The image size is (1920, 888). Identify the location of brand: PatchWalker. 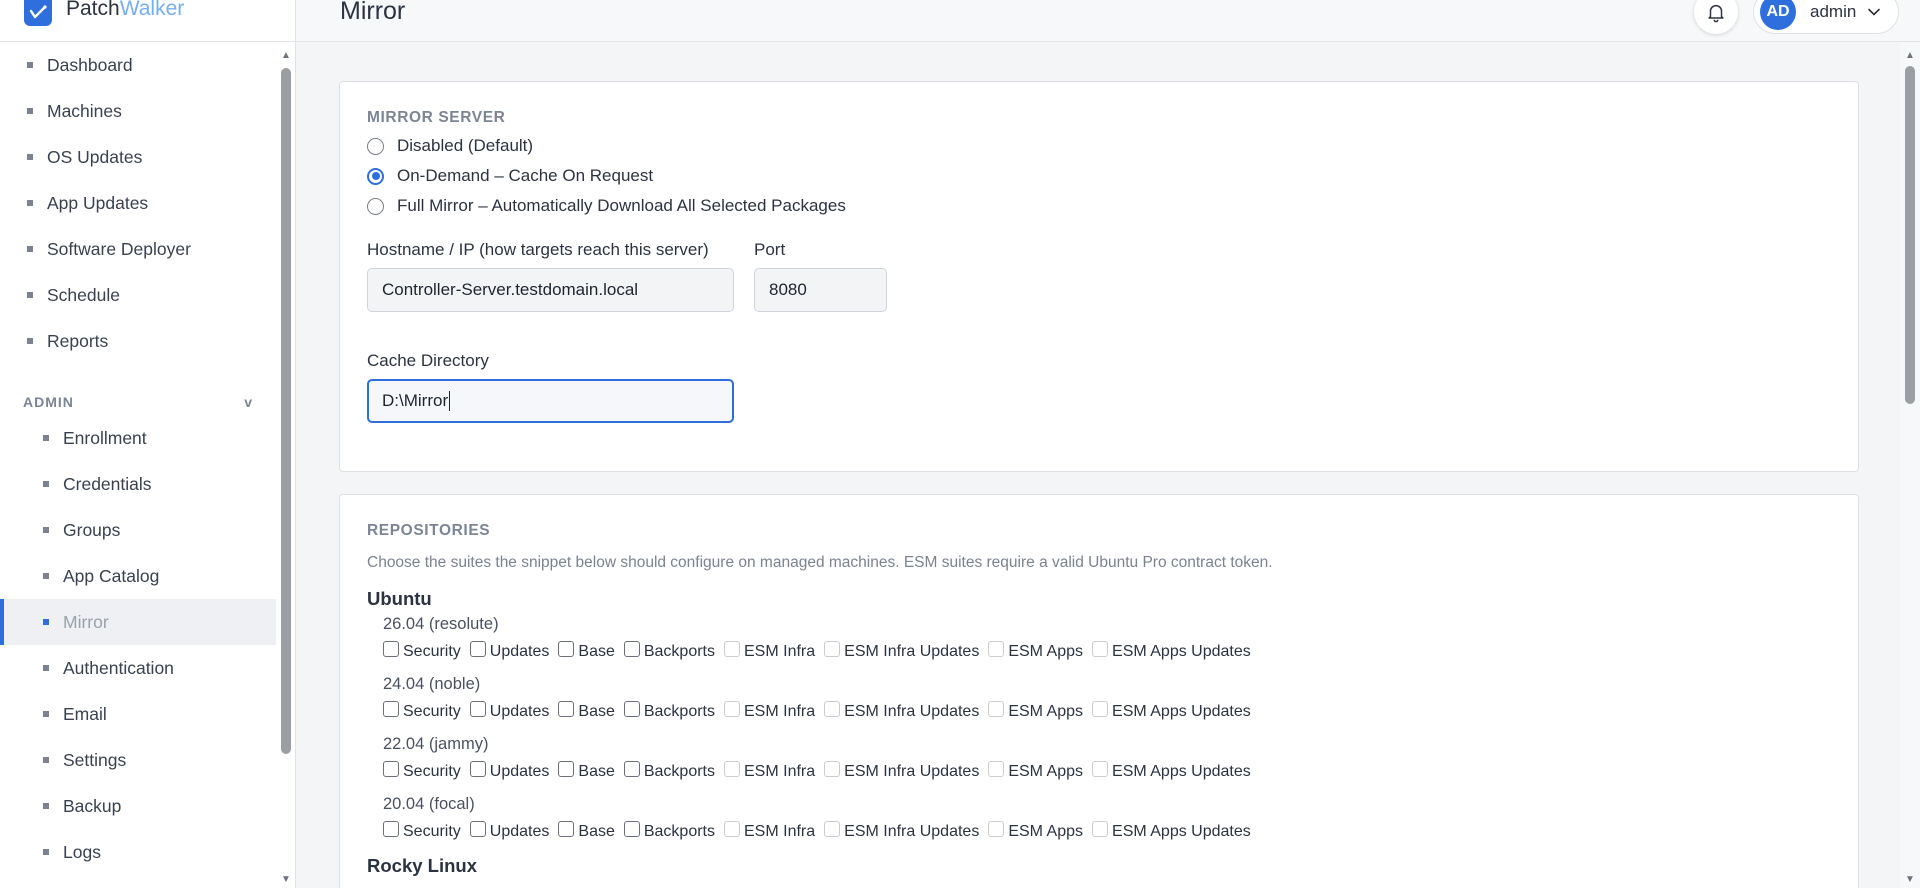
(148, 21).